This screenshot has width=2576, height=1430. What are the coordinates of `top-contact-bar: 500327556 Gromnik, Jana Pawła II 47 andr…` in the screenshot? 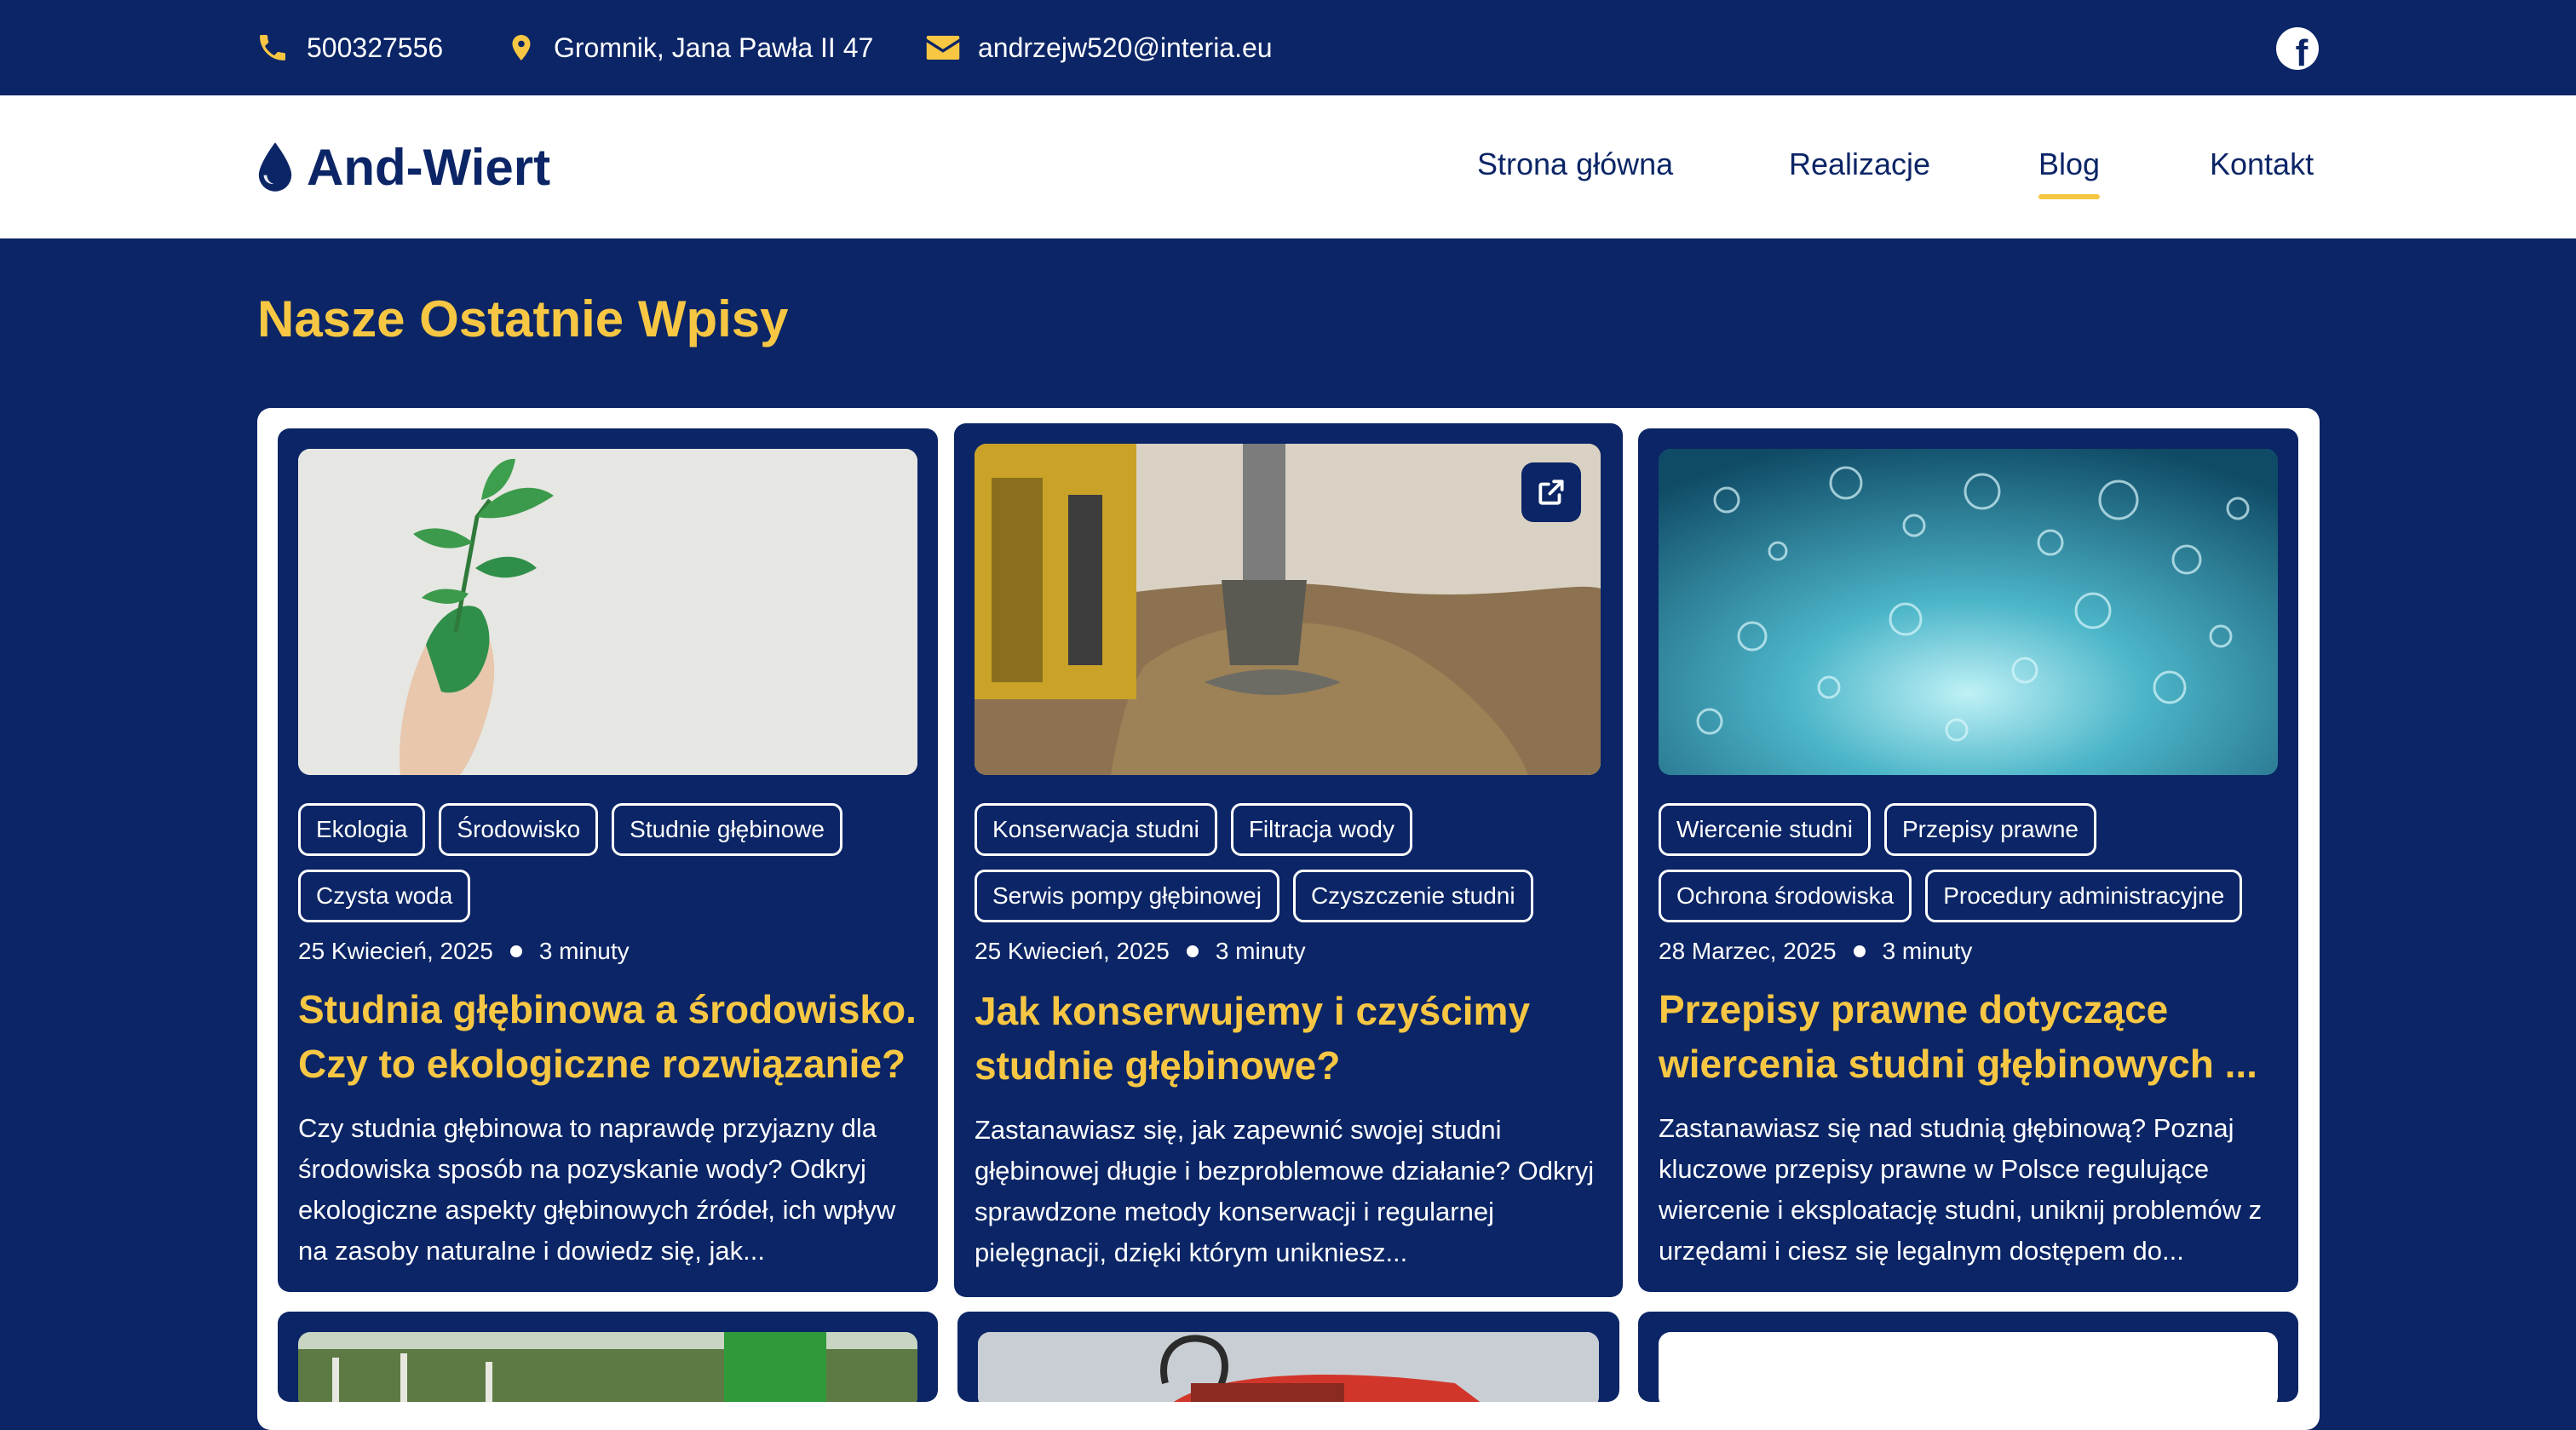 It's located at (1288, 48).